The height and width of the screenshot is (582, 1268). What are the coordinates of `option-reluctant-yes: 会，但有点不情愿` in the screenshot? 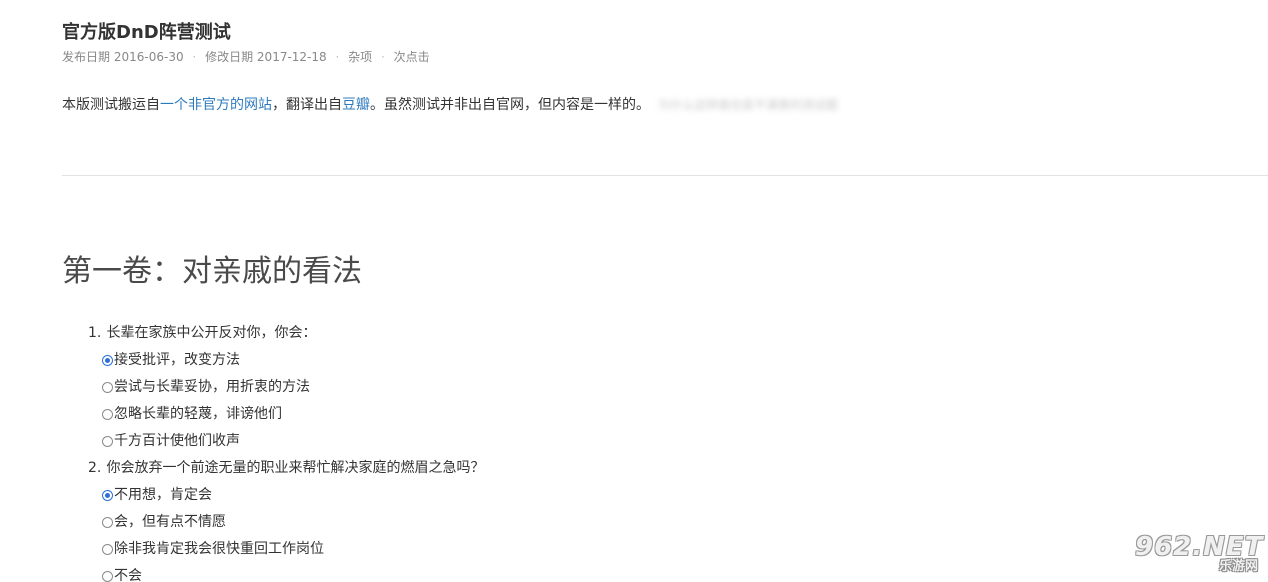 It's located at (286, 522).